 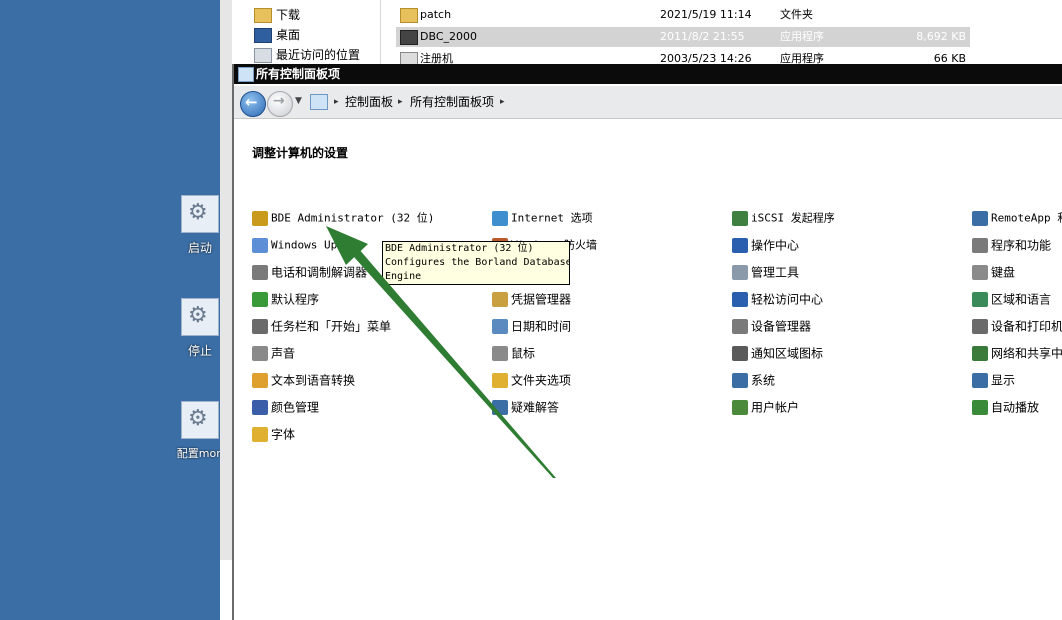 I want to click on forward-button, so click(x=280, y=104).